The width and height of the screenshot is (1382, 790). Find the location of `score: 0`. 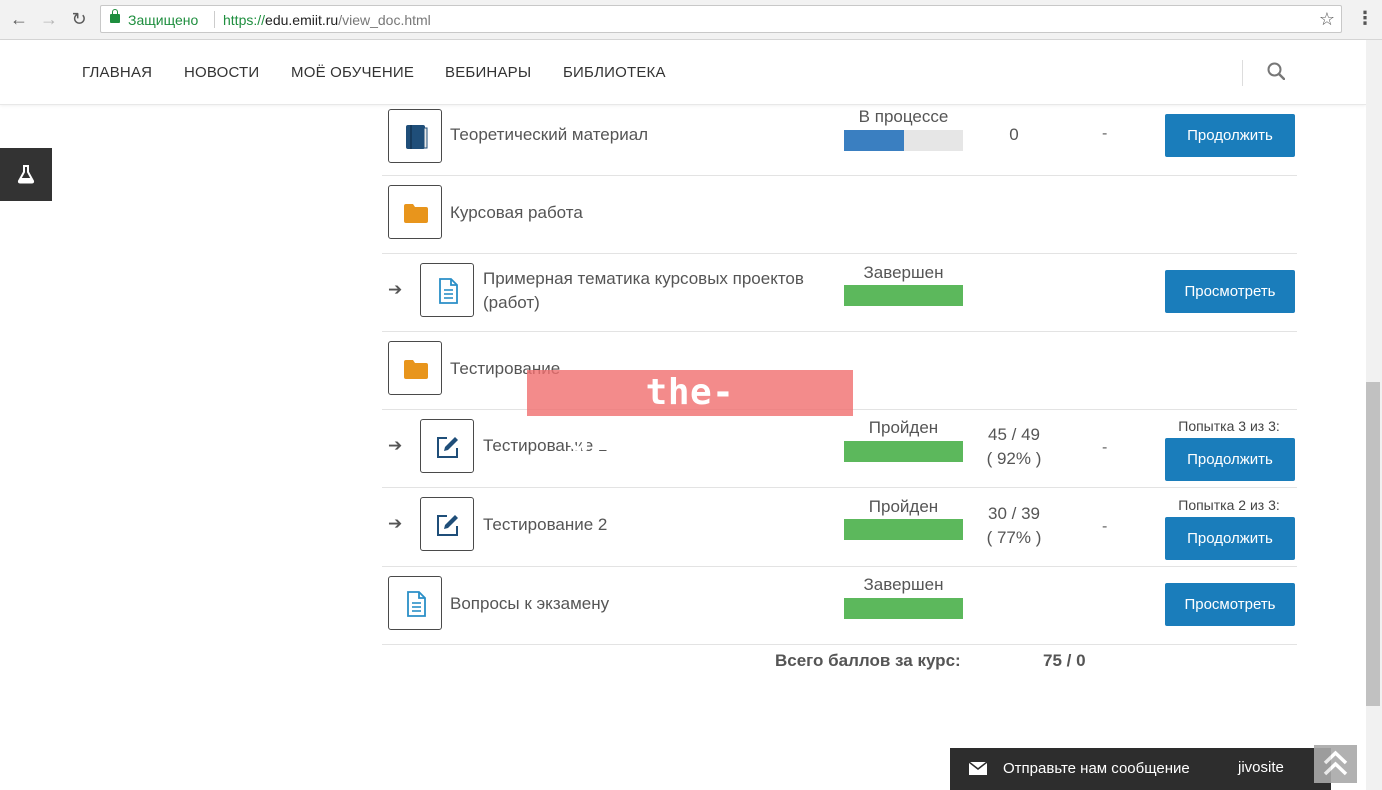

score: 0 is located at coordinates (1014, 134).